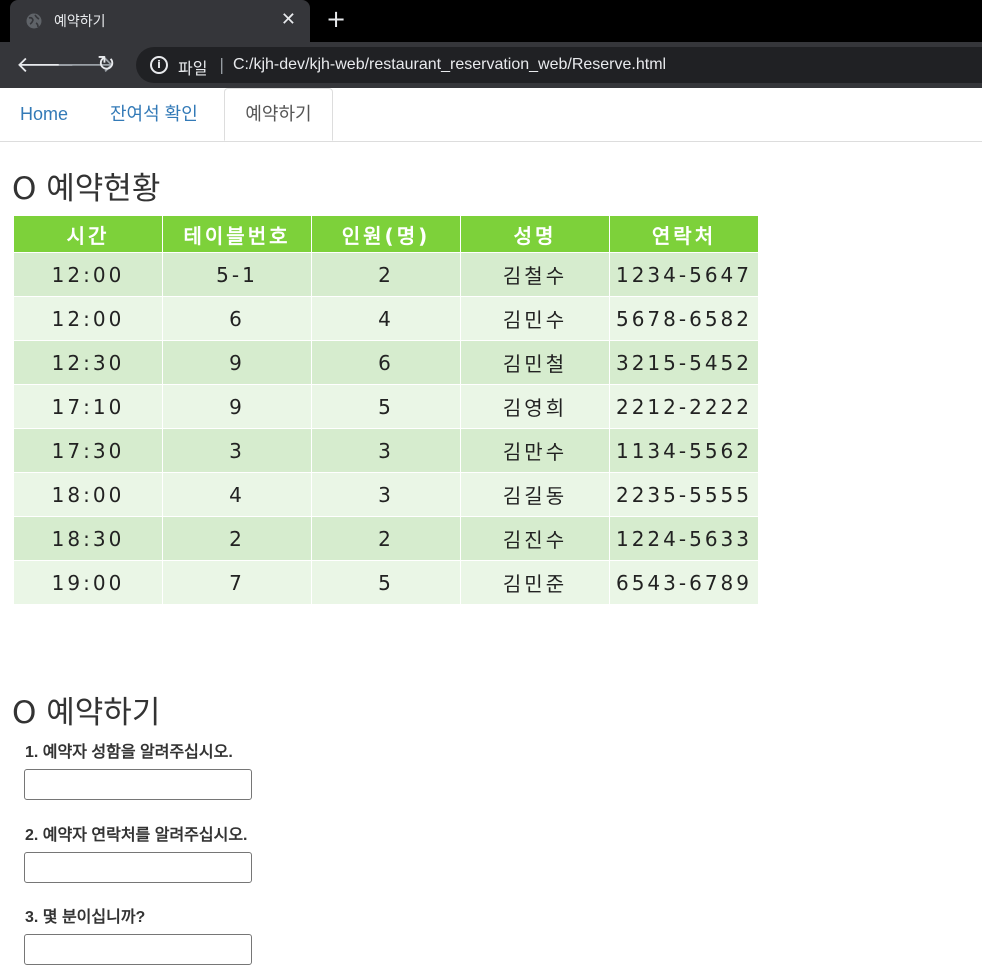  Describe the element at coordinates (684, 234) in the screenshot. I see `col-header-contact: 연락처` at that location.